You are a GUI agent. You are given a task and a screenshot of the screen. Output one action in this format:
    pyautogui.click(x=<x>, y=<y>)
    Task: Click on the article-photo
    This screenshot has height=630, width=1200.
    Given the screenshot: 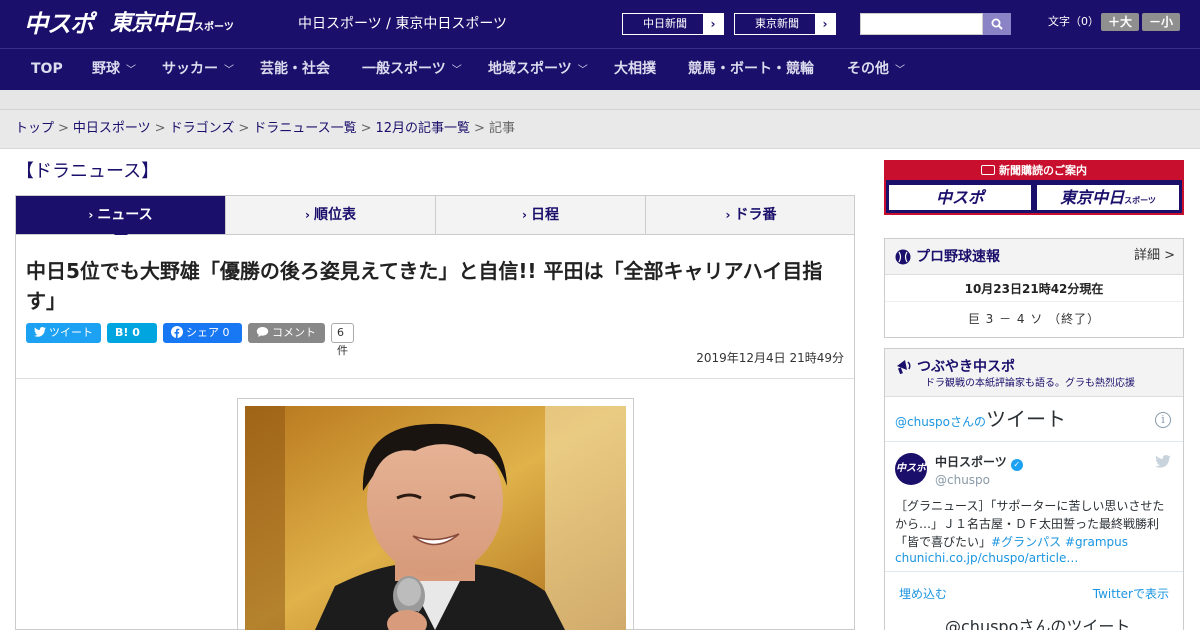 What is the action you would take?
    pyautogui.click(x=435, y=518)
    